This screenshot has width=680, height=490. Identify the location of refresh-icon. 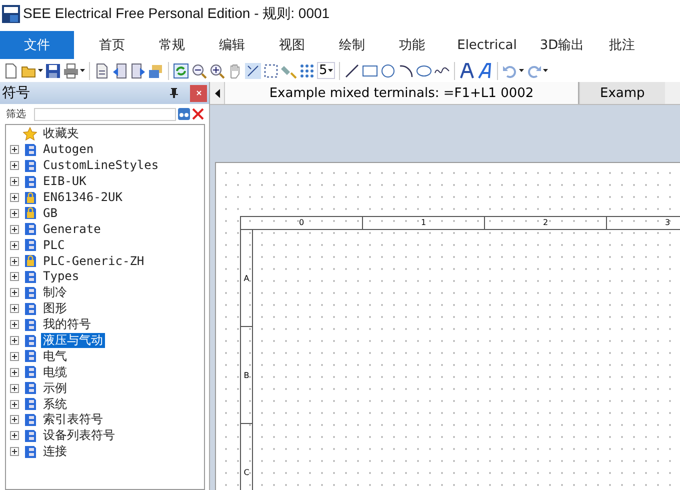
(181, 70).